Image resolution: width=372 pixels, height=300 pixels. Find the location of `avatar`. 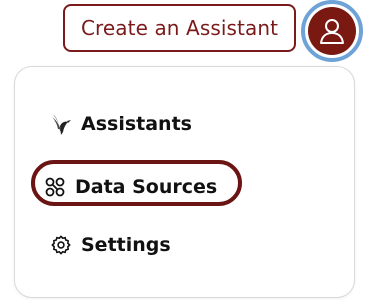

avatar is located at coordinates (332, 31).